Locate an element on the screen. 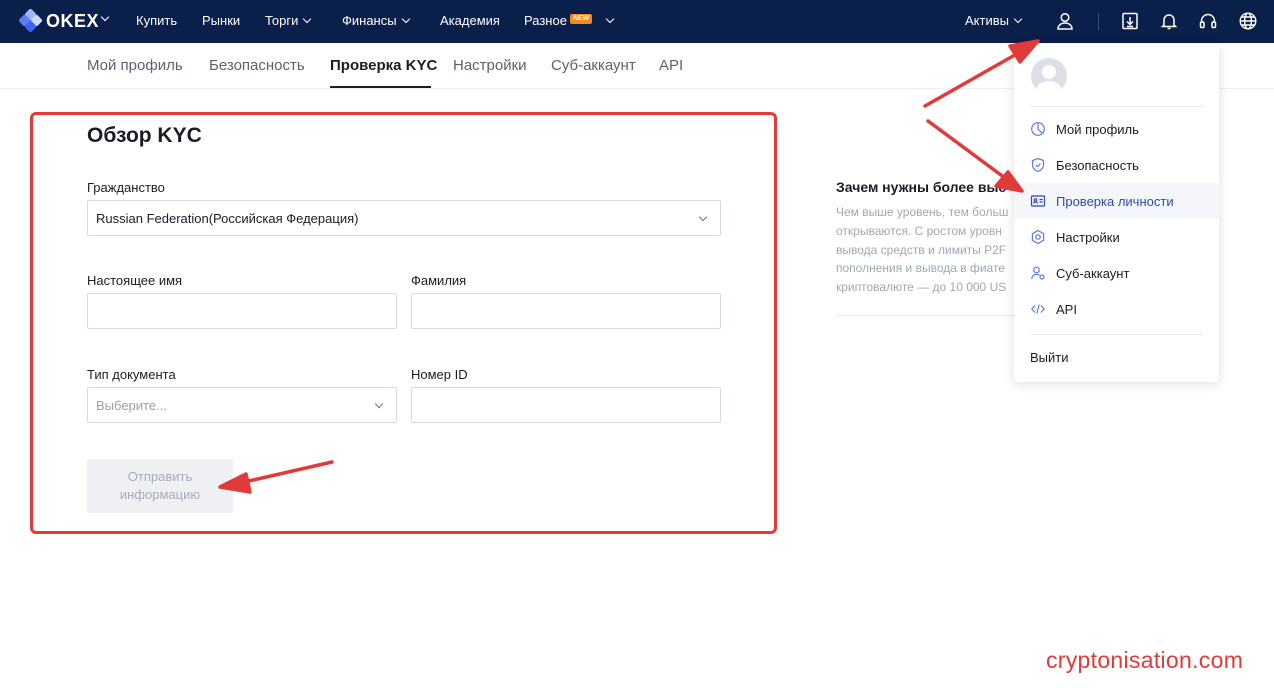 This screenshot has width=1274, height=688. submit-label-line2: информацию is located at coordinates (160, 494).